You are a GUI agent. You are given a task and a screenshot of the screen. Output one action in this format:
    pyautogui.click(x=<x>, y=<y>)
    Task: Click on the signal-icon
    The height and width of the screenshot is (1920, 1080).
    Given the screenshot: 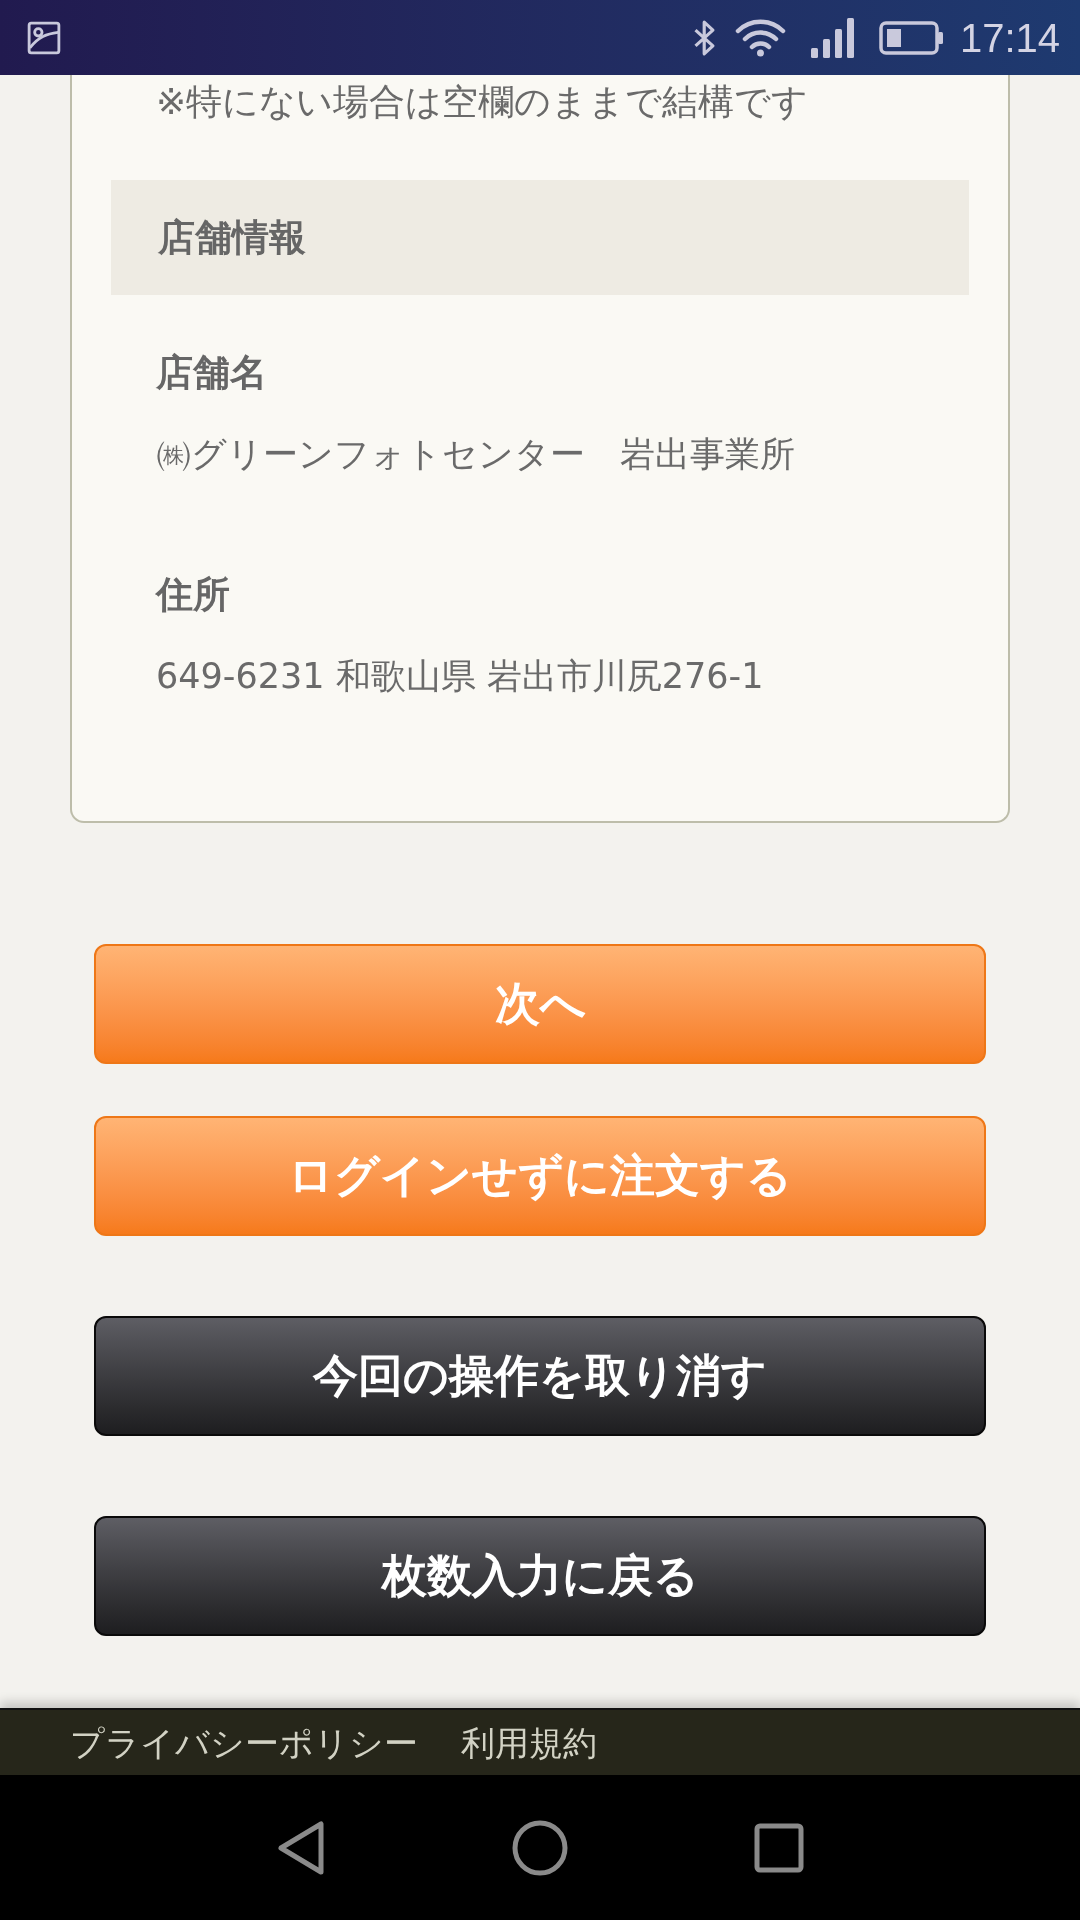 What is the action you would take?
    pyautogui.click(x=833, y=37)
    